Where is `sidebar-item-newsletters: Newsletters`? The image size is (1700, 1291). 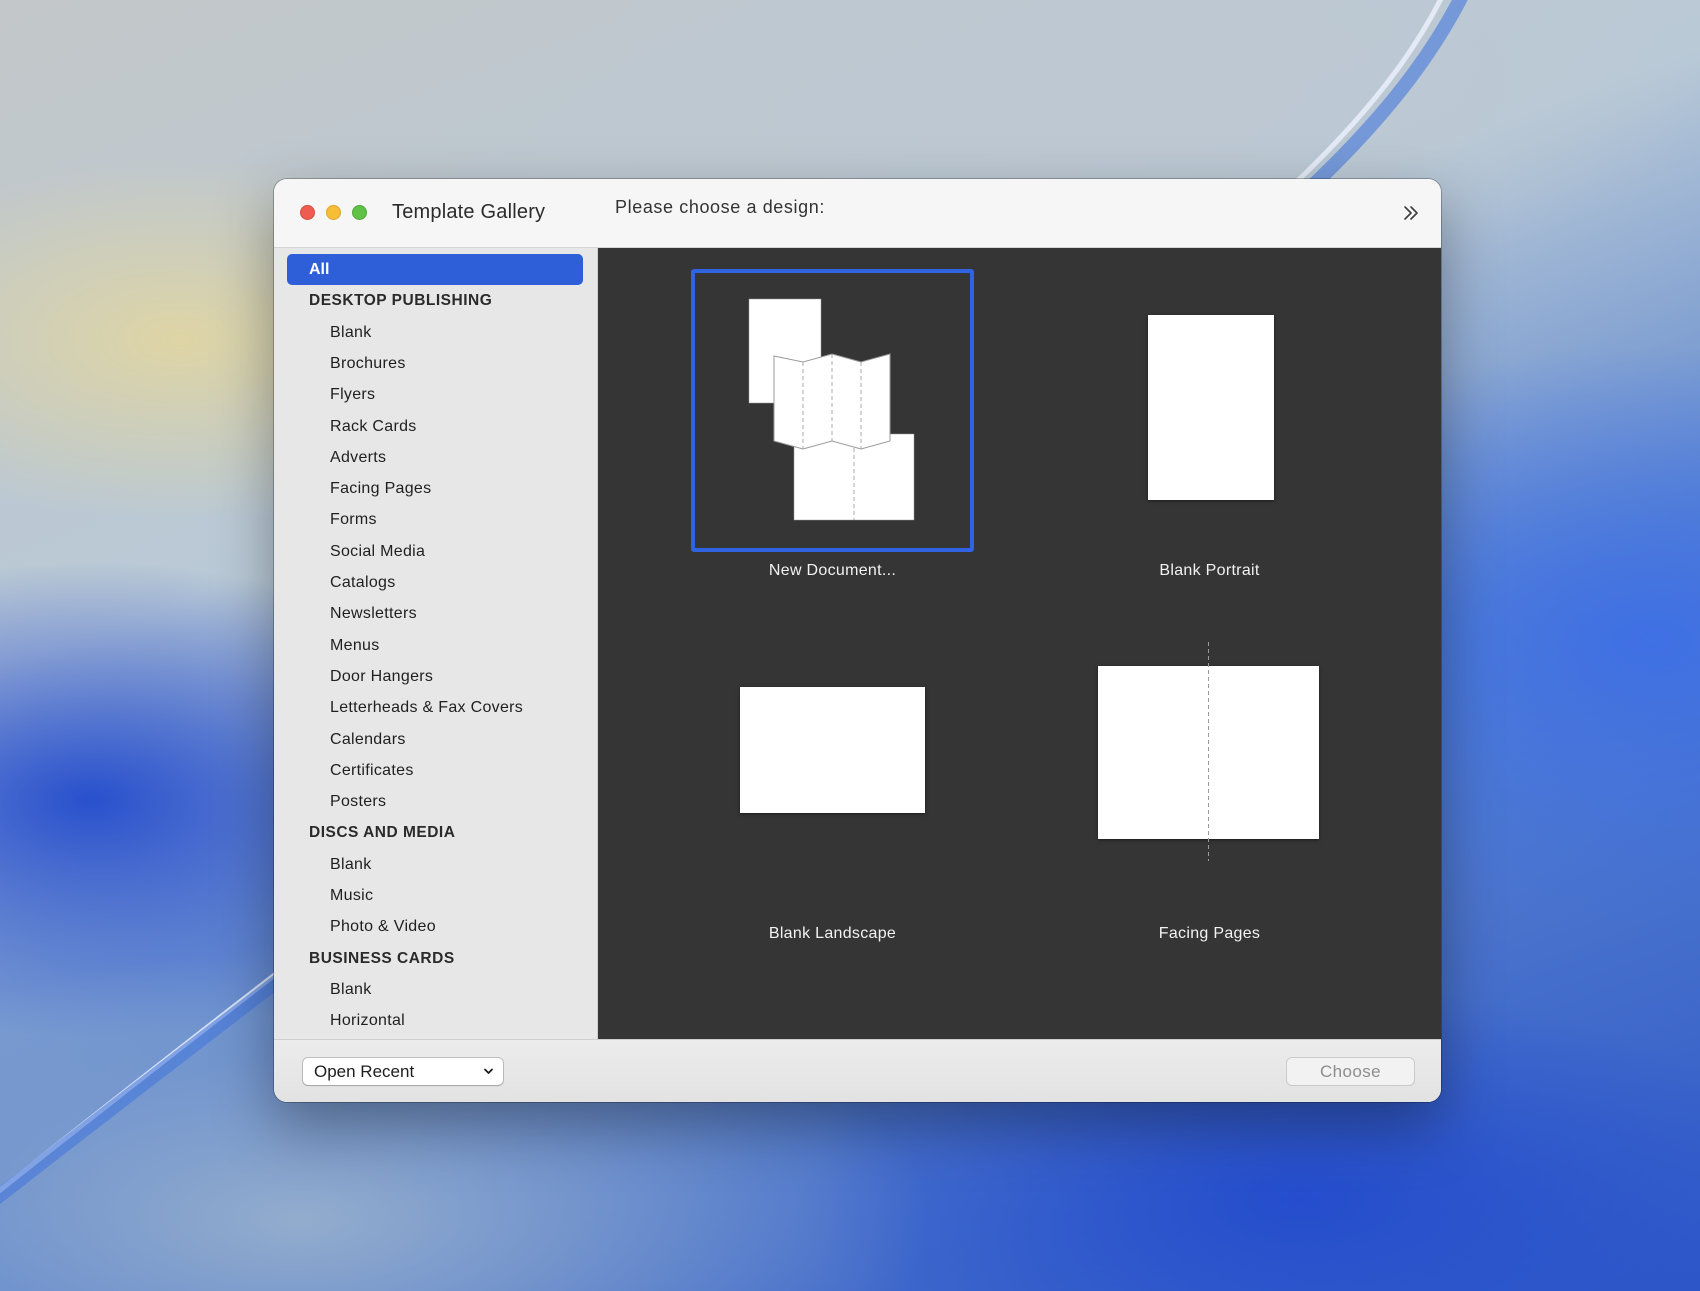 sidebar-item-newsletters: Newsletters is located at coordinates (435, 613).